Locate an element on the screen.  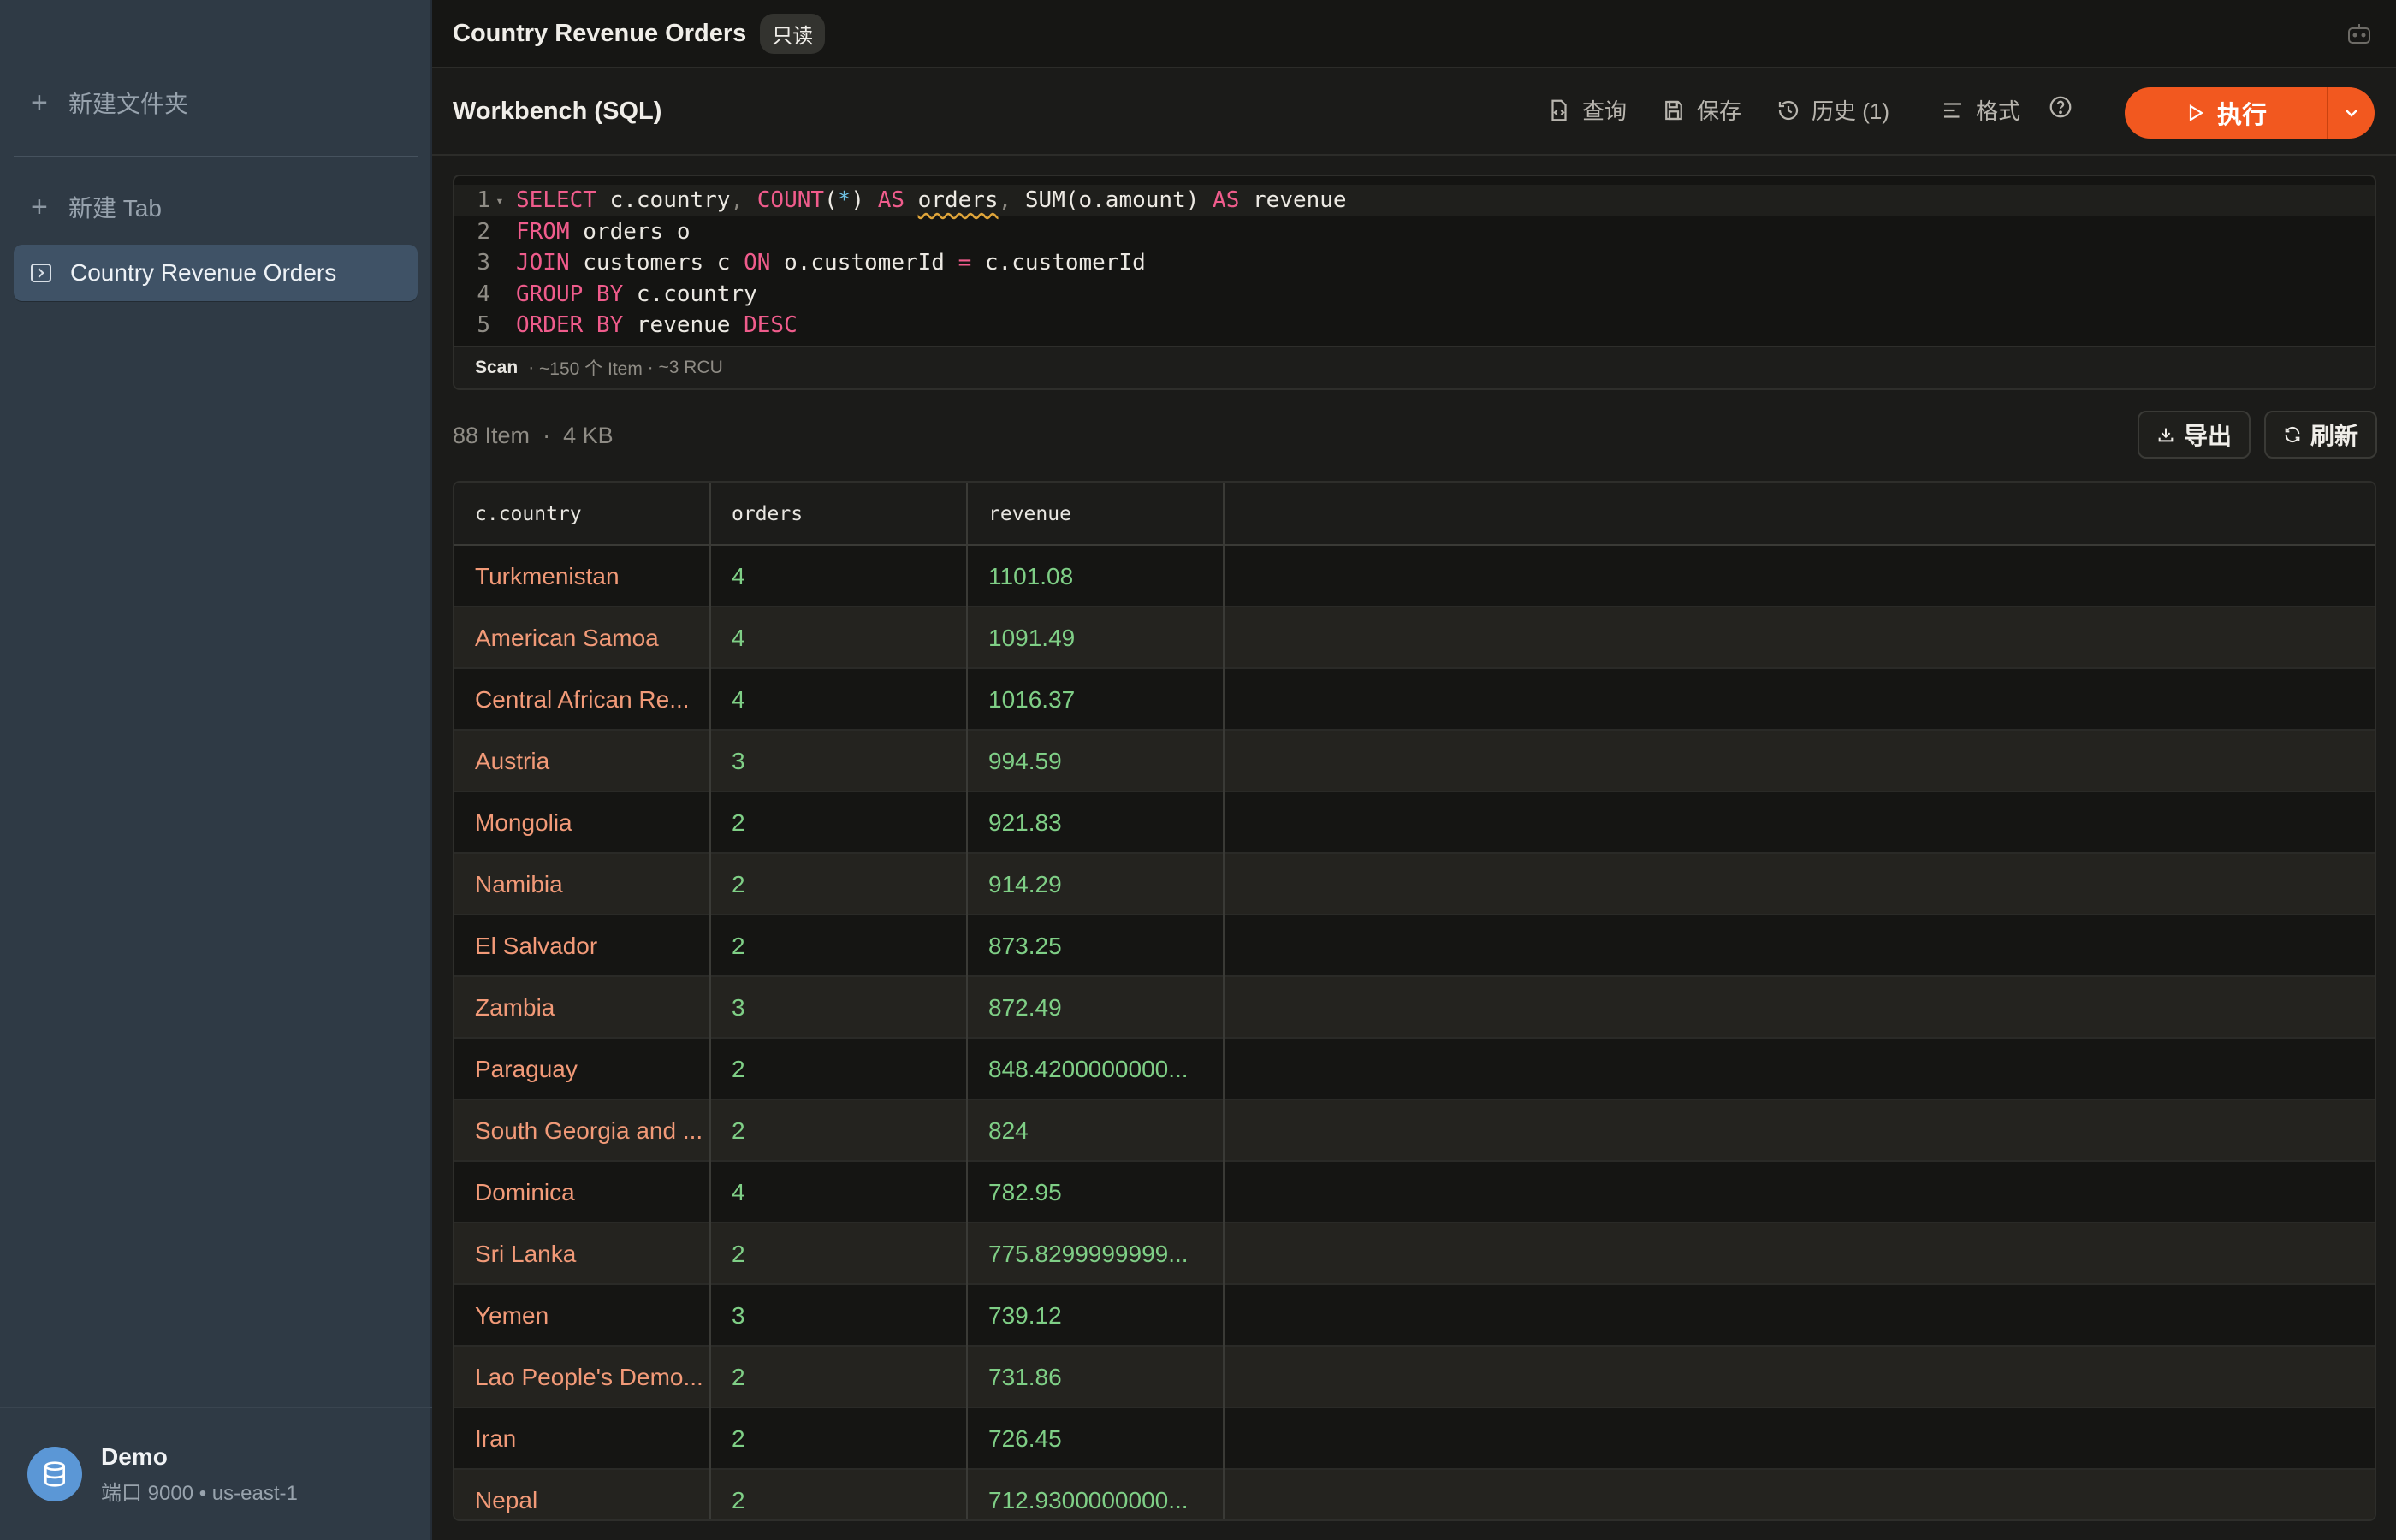
result-summary: 88 Item · 4 KB is located at coordinates (533, 436).